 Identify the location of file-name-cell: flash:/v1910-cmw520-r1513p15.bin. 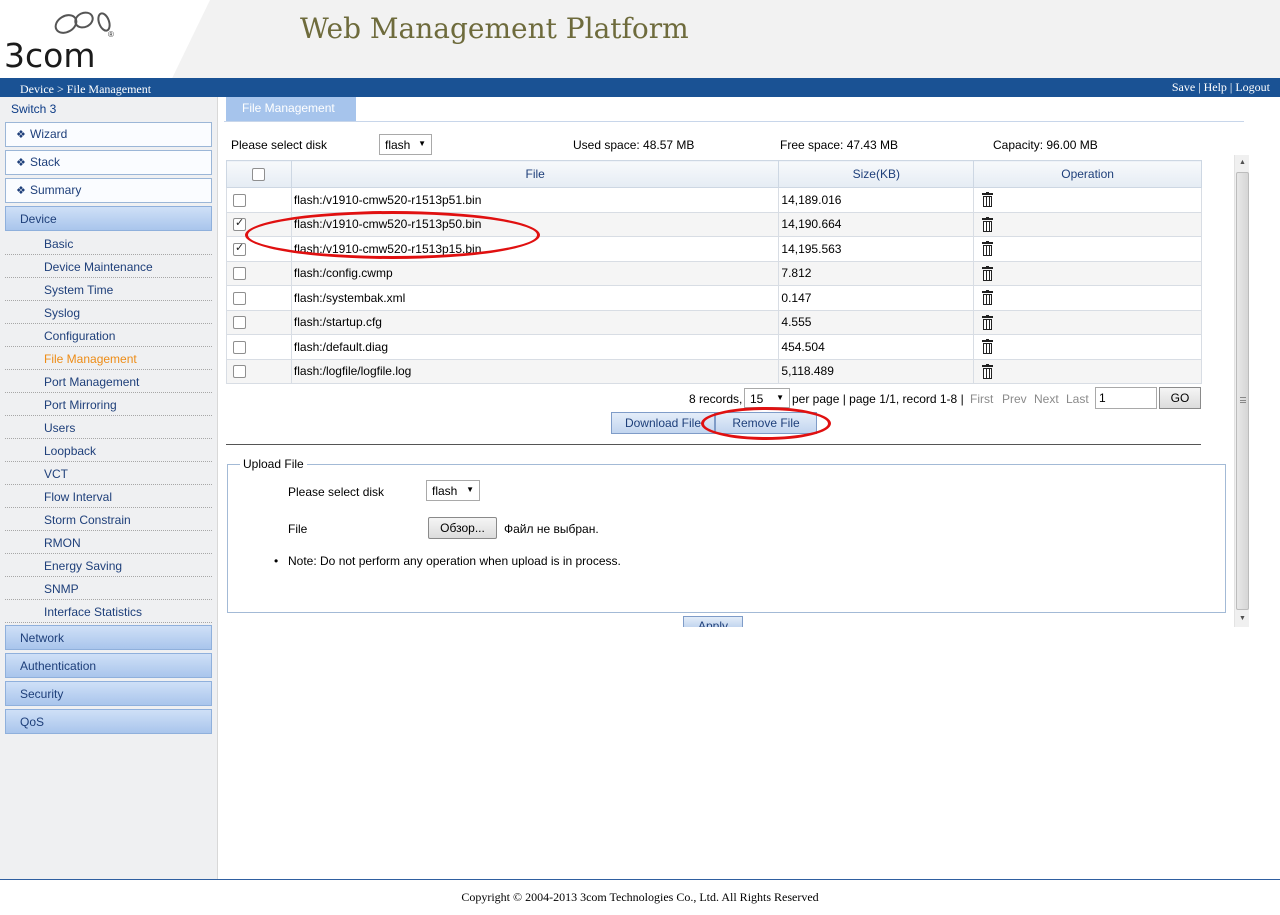
(535, 249).